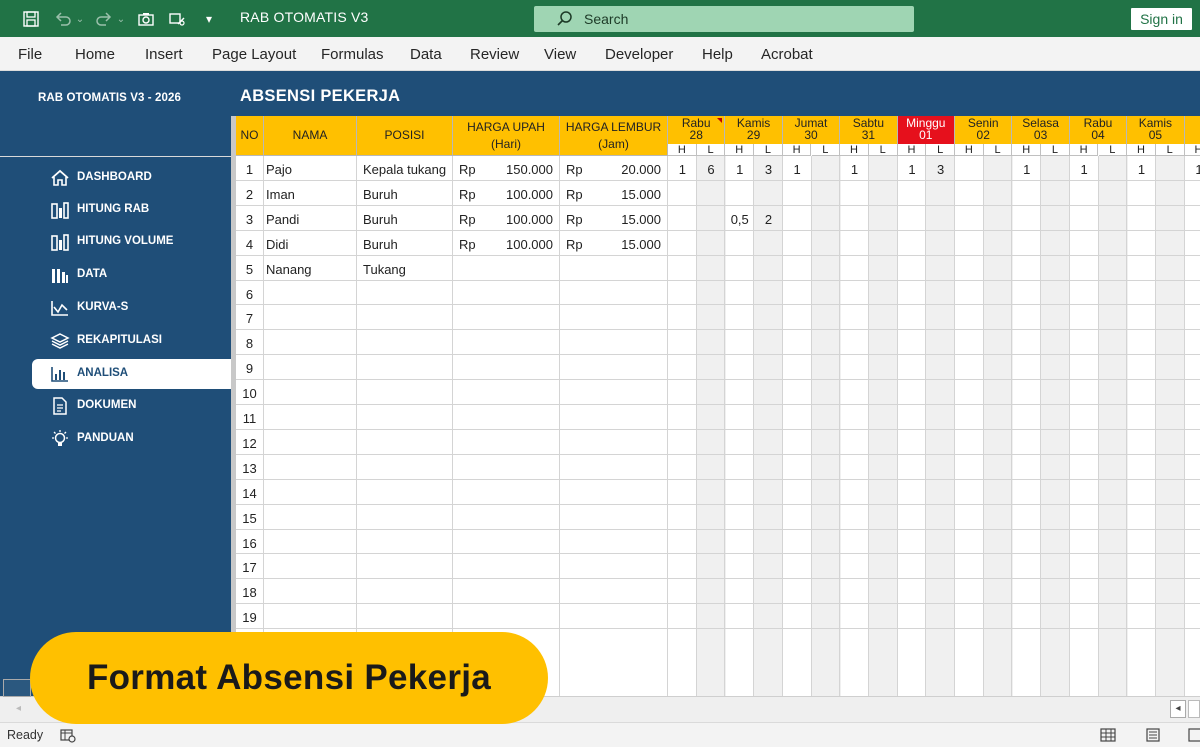 The height and width of the screenshot is (747, 1200). What do you see at coordinates (739, 219) in the screenshot?
I see `attendance-cell: 0,5` at bounding box center [739, 219].